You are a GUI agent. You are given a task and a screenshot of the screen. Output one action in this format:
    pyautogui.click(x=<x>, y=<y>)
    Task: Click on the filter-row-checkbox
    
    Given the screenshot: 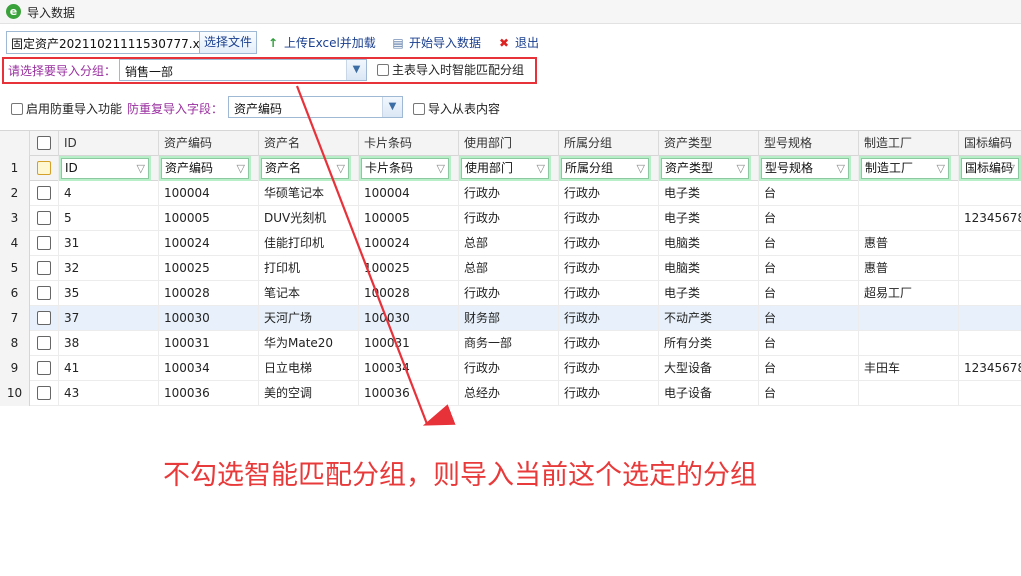 What is the action you would take?
    pyautogui.click(x=44, y=168)
    